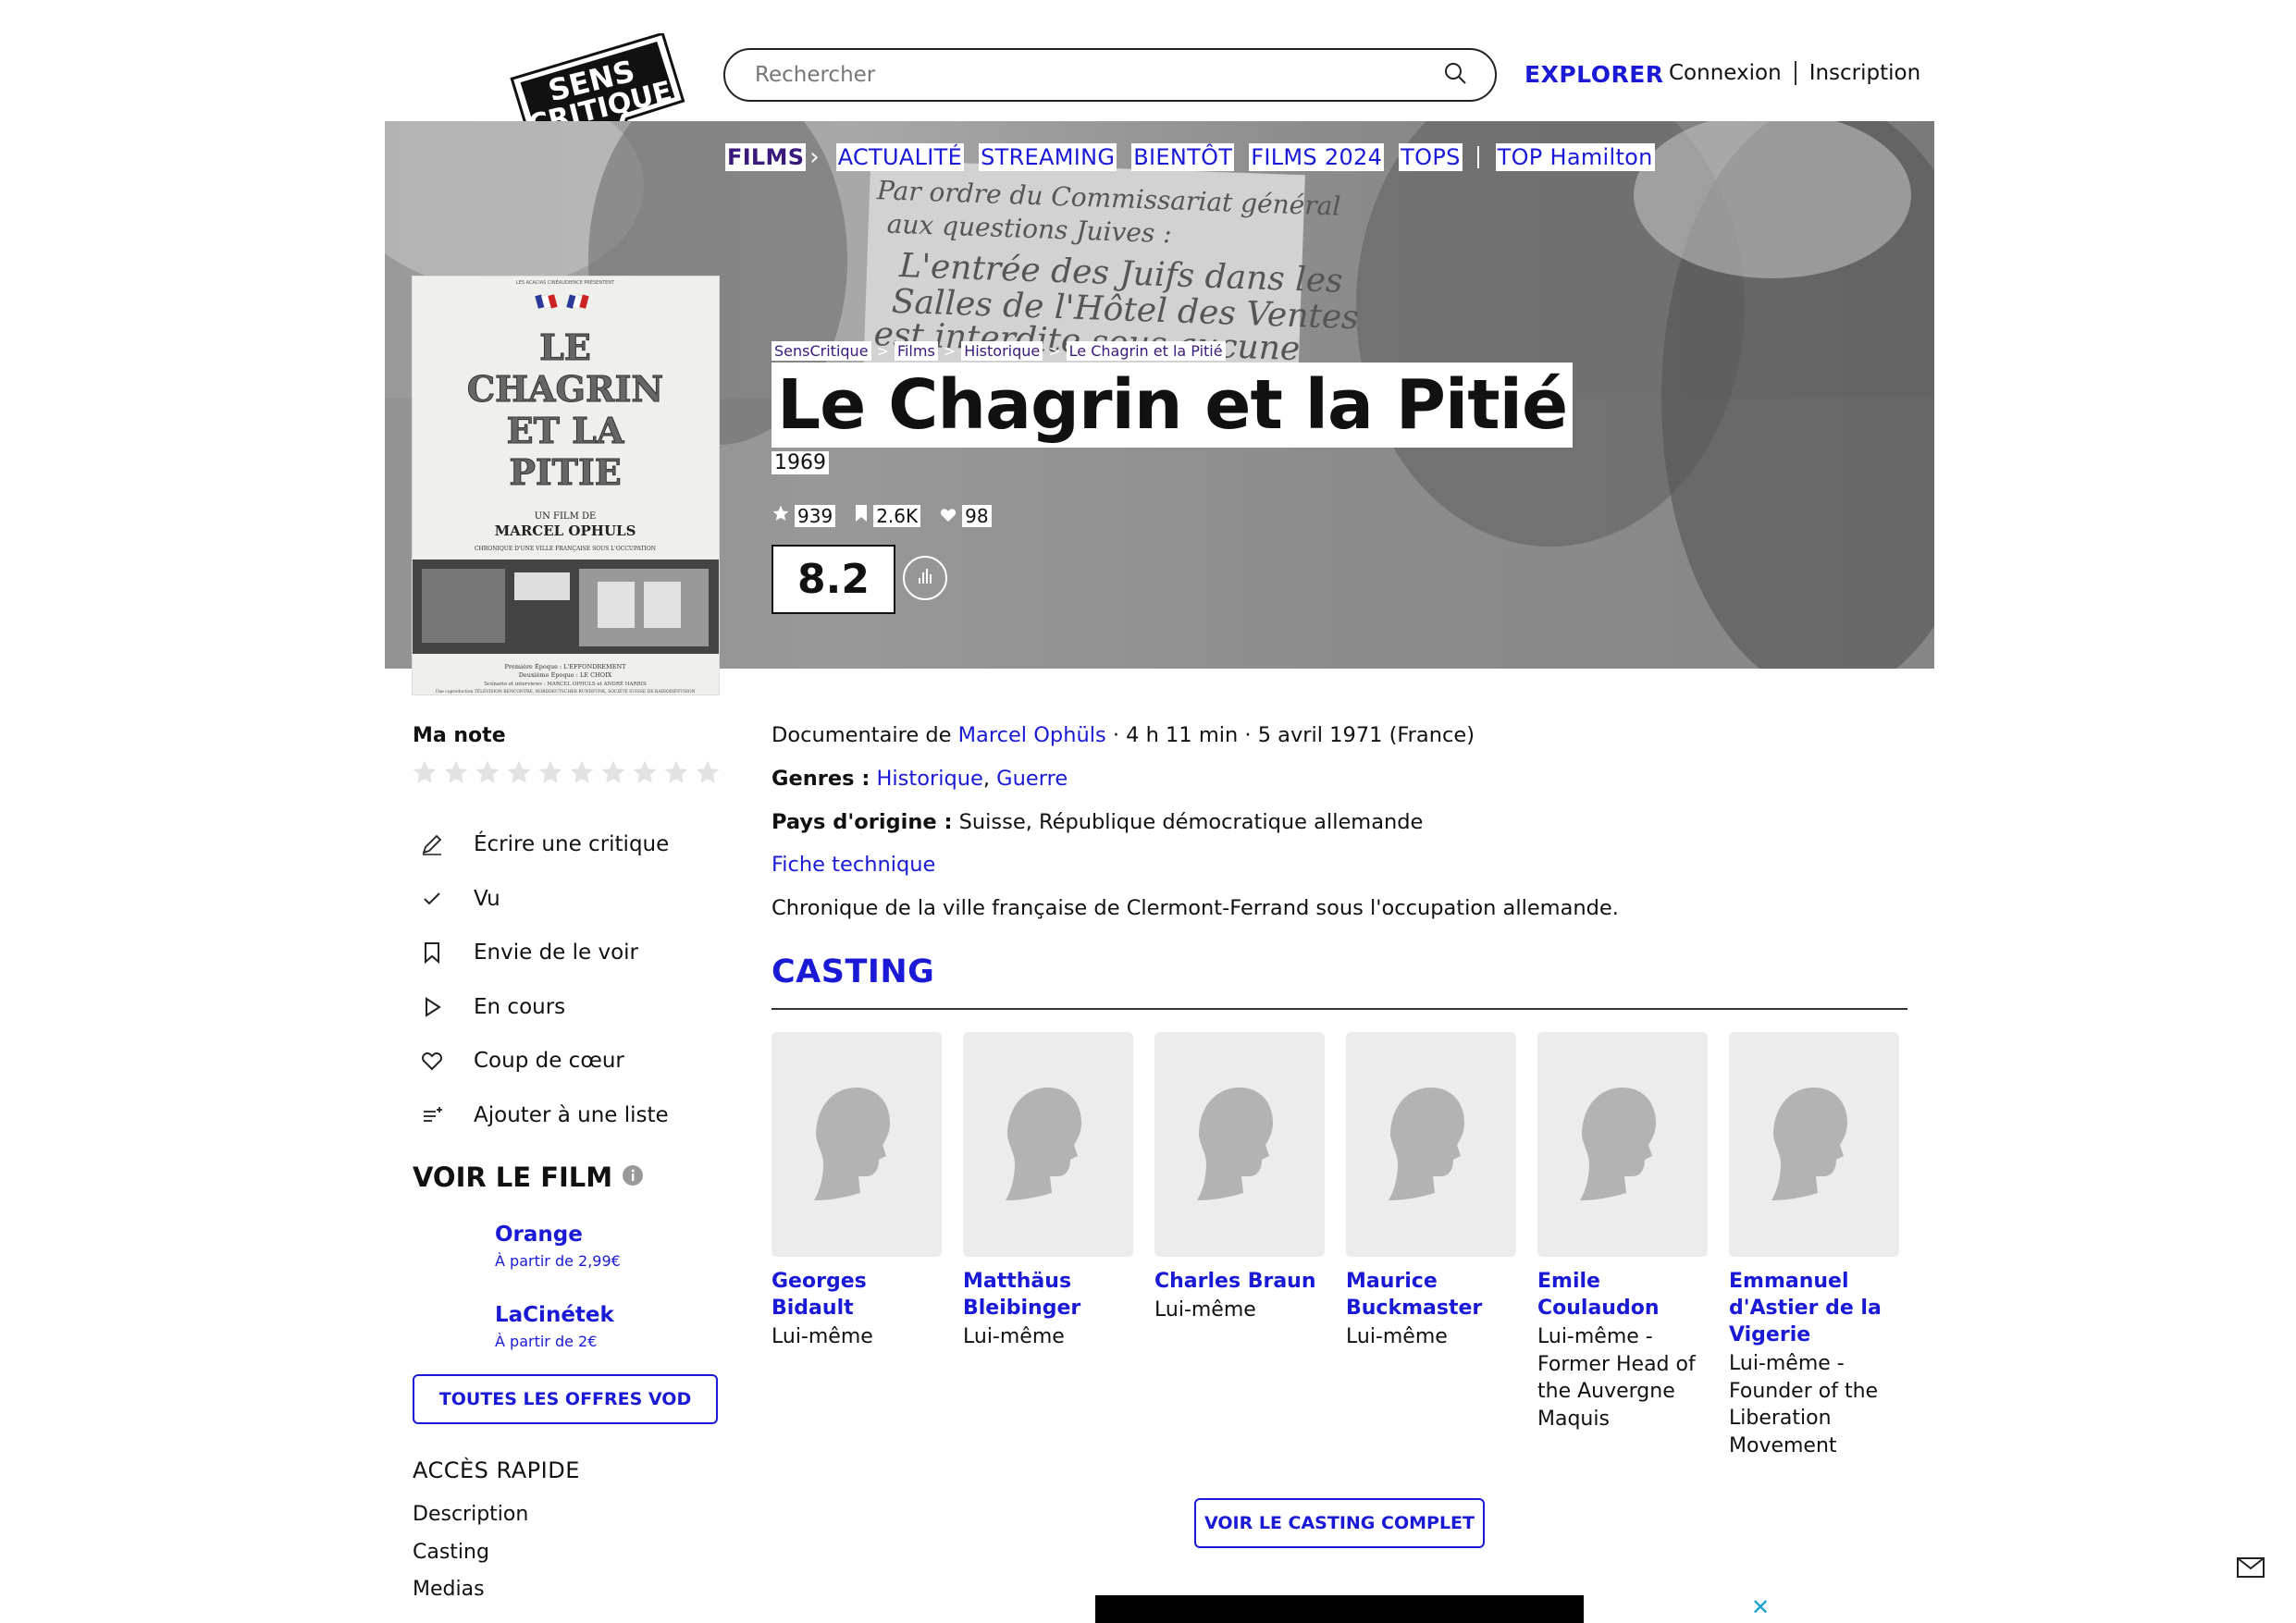  Describe the element at coordinates (1455, 75) in the screenshot. I see `search-icon` at that location.